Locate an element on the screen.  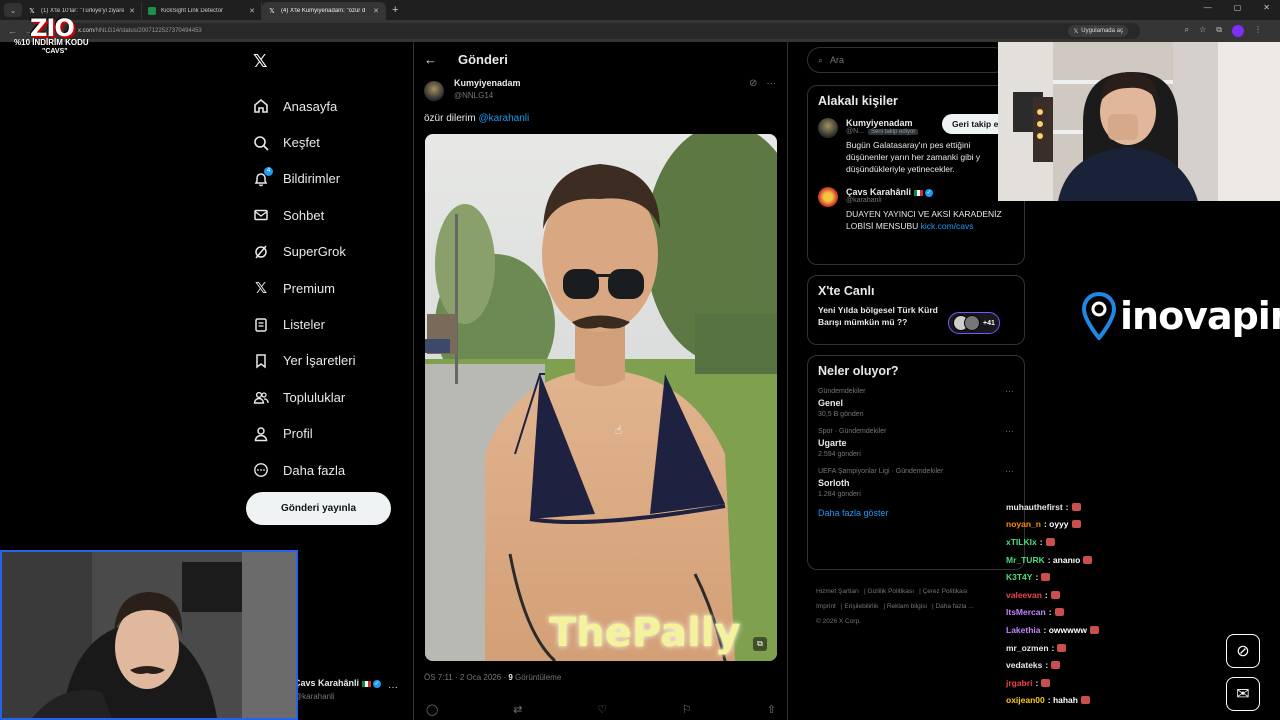
chat-username: jrgabri is located at coordinates (1019, 683).